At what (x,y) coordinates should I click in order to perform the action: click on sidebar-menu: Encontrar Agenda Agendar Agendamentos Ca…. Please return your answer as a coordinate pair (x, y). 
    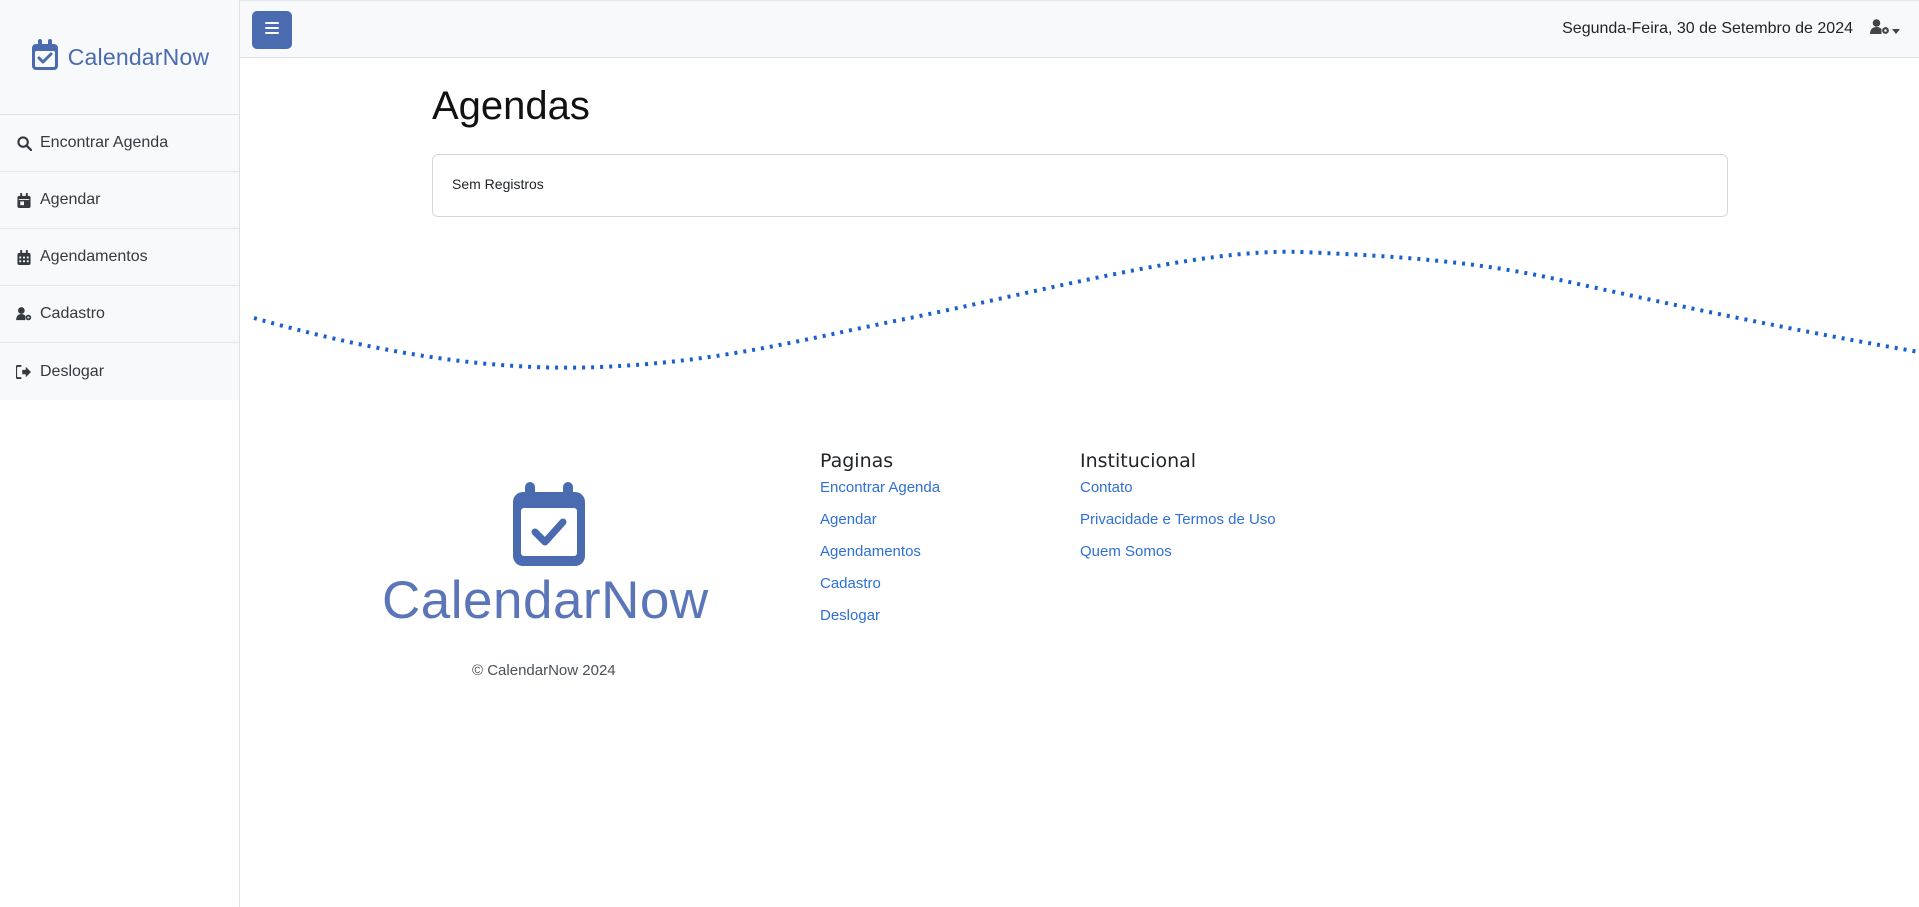
    Looking at the image, I should click on (119, 257).